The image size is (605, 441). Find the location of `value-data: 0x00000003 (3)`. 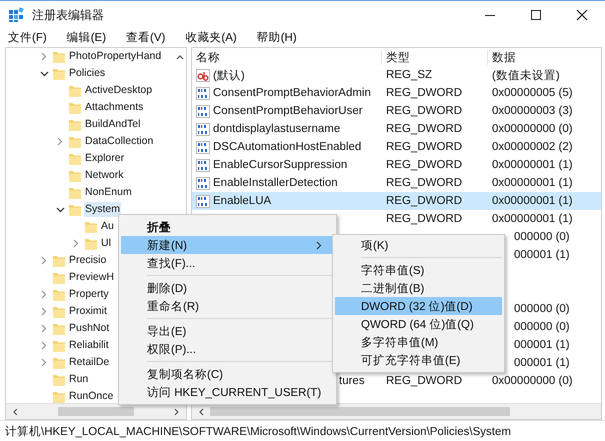

value-data: 0x00000003 (3) is located at coordinates (532, 111).